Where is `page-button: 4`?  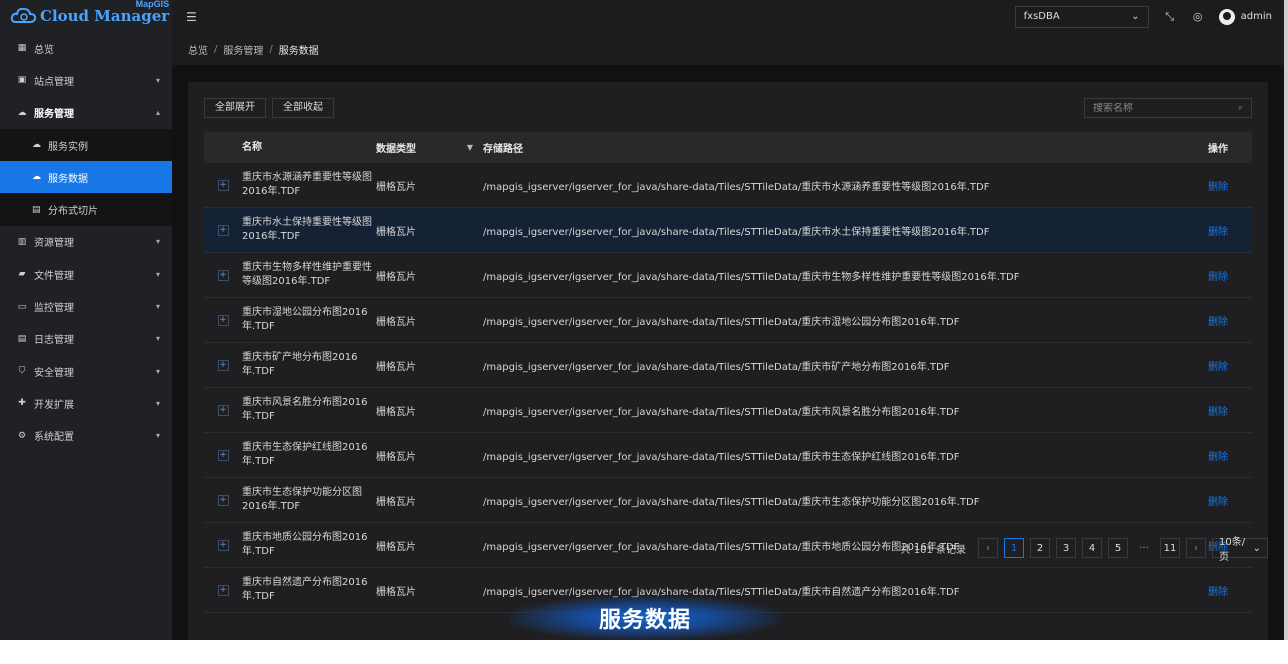 page-button: 4 is located at coordinates (1092, 548).